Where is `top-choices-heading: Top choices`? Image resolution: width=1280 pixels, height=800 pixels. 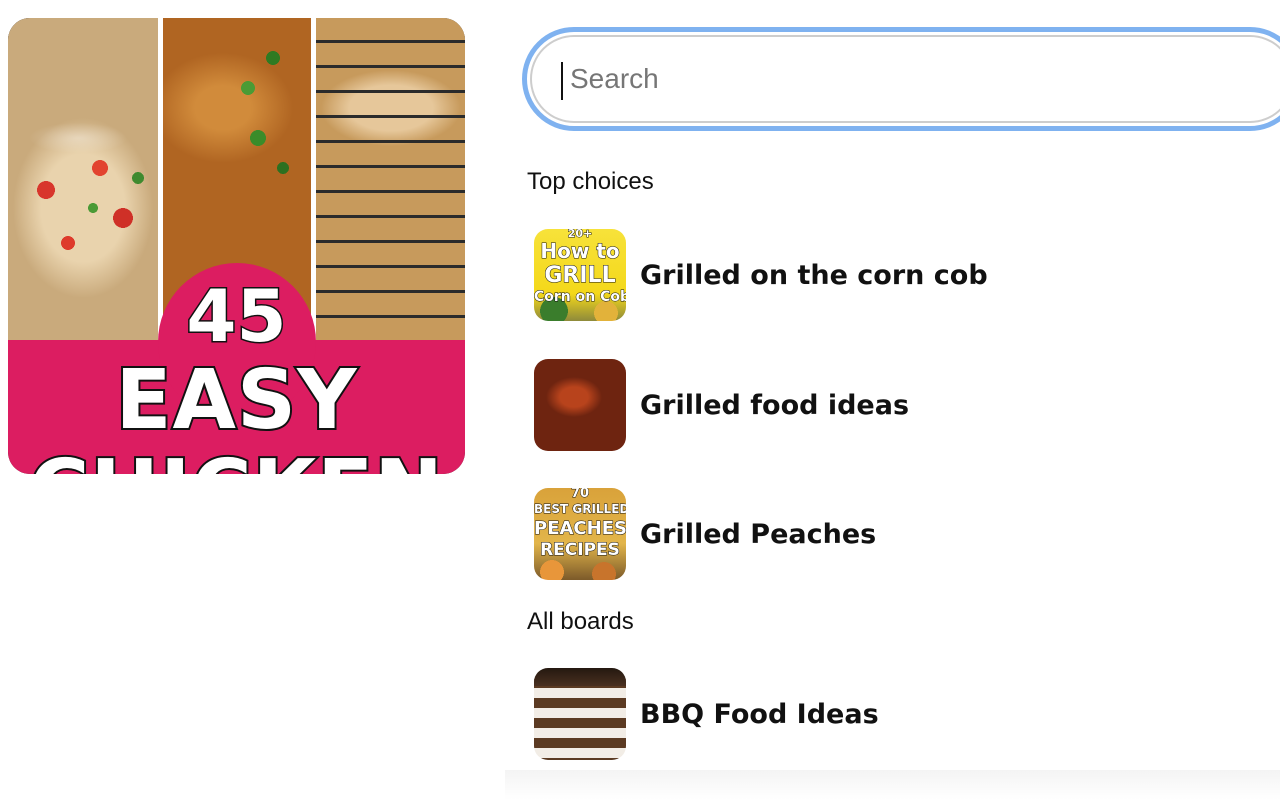 top-choices-heading: Top choices is located at coordinates (590, 181).